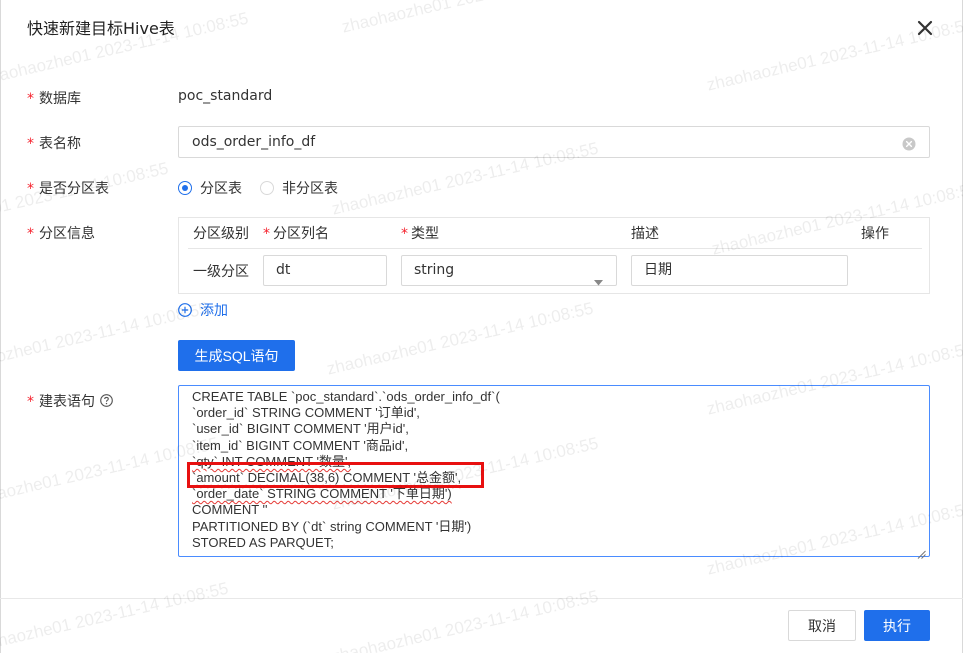  What do you see at coordinates (301, 234) in the screenshot?
I see `col-header-name-text: 分区列名` at bounding box center [301, 234].